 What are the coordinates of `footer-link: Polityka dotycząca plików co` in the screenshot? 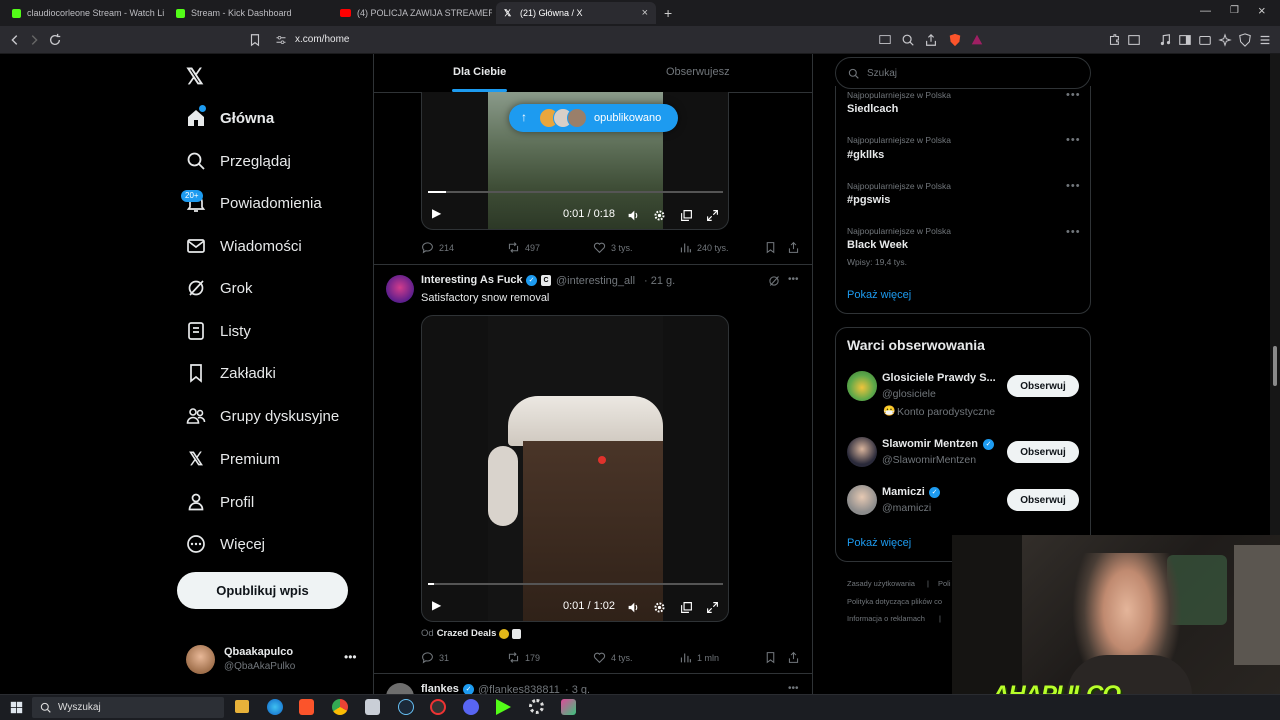 It's located at (894, 601).